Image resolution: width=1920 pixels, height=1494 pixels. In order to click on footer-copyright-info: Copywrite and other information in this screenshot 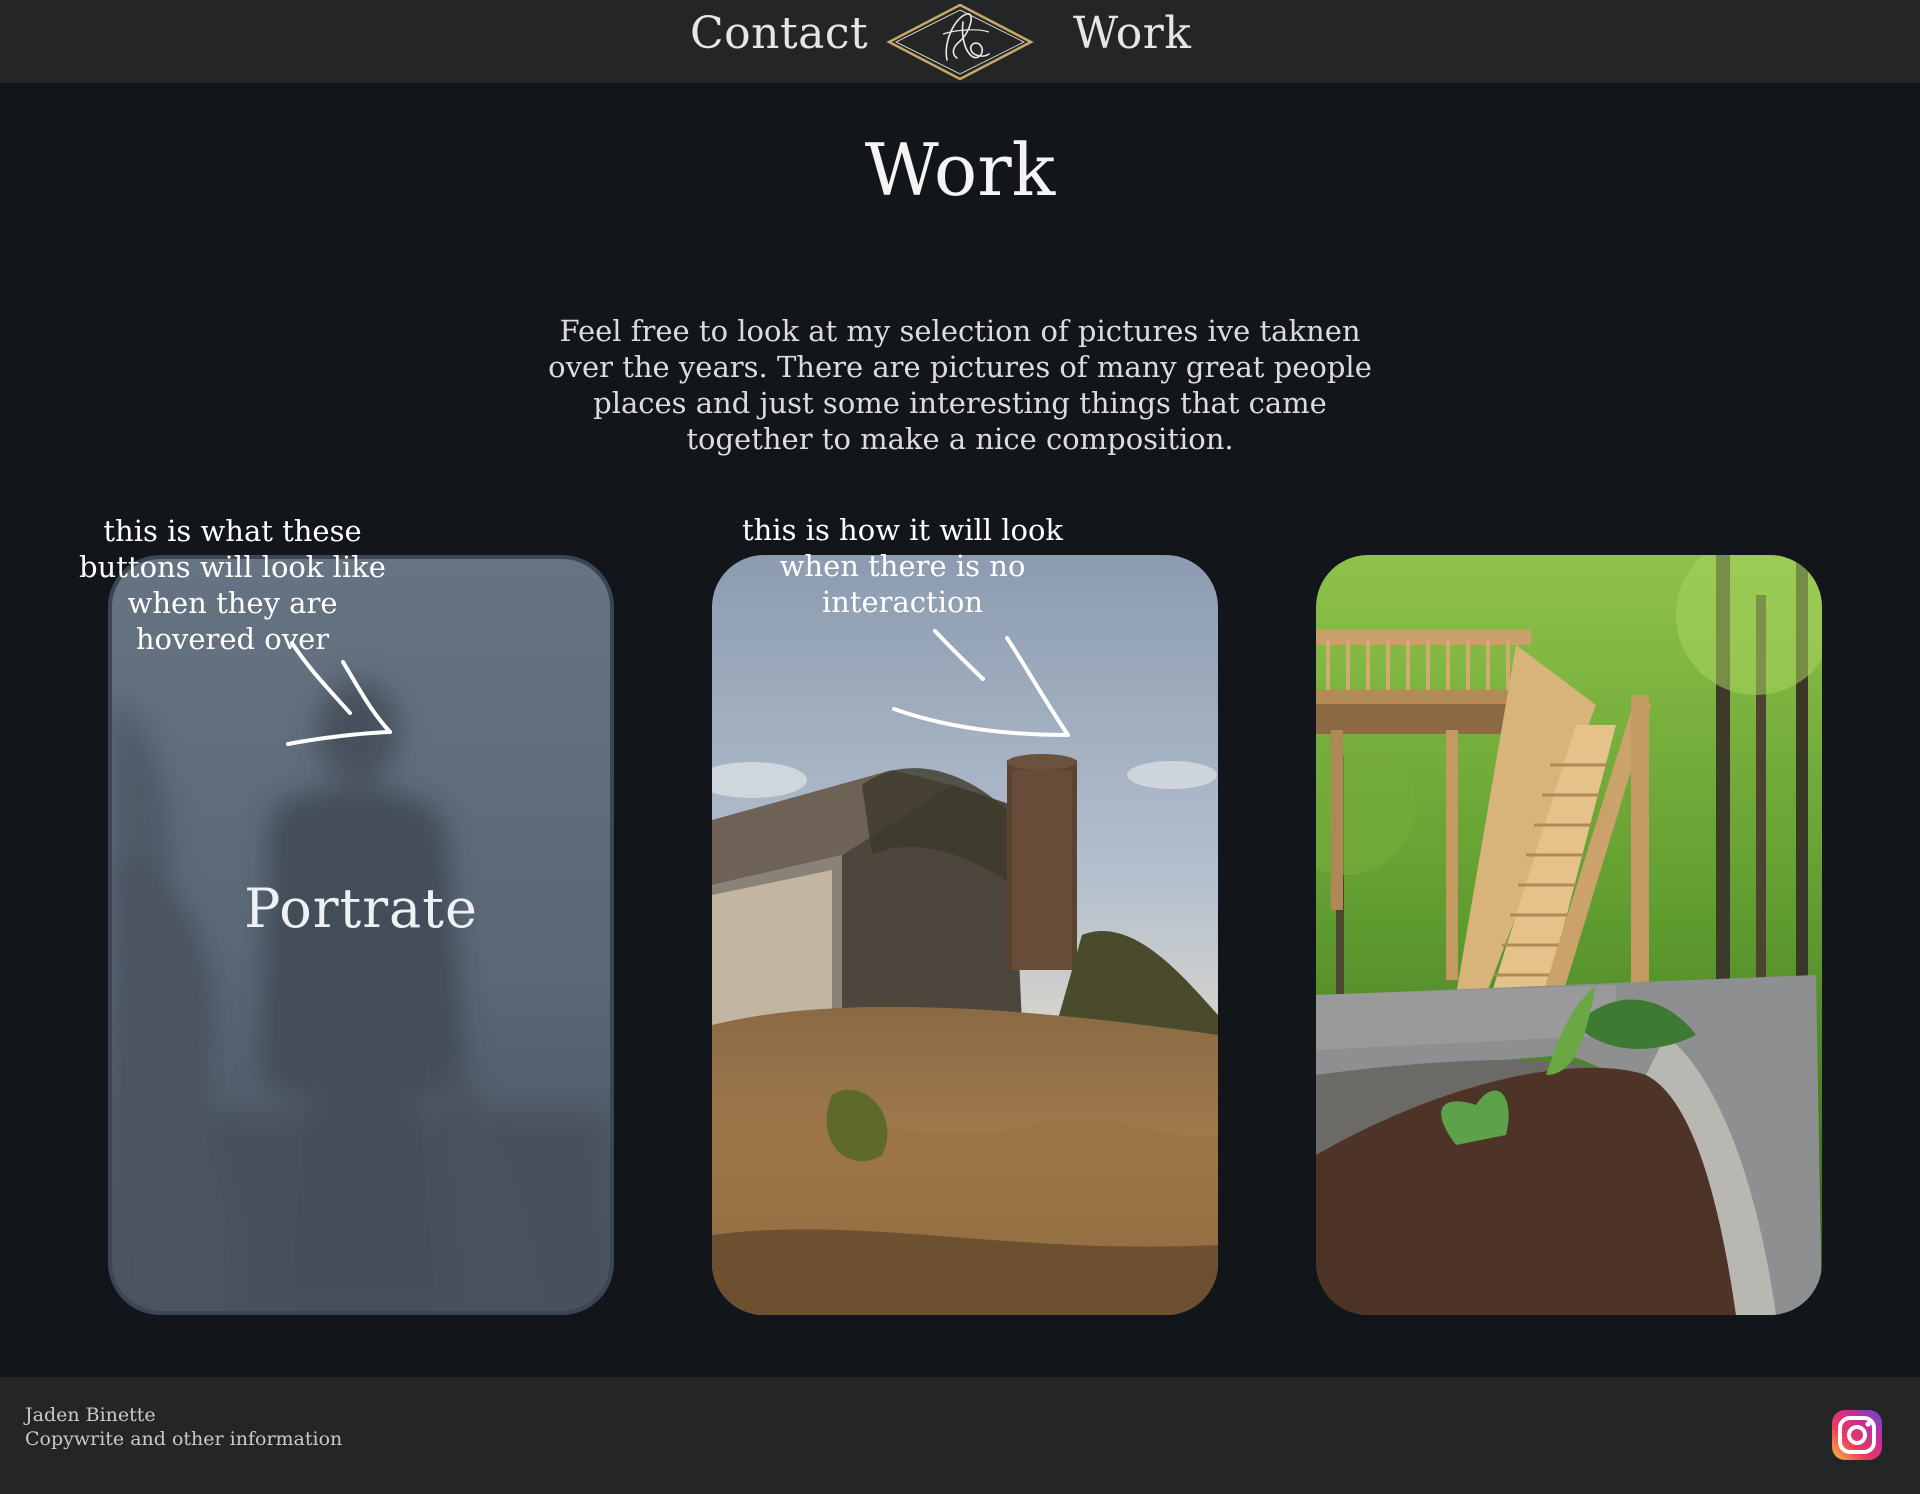, I will do `click(183, 1439)`.